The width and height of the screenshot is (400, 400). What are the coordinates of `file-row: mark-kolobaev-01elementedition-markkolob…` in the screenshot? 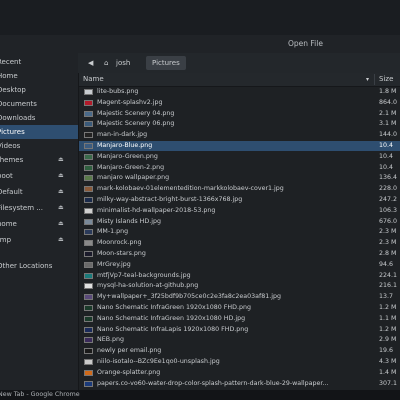 It's located at (239, 189).